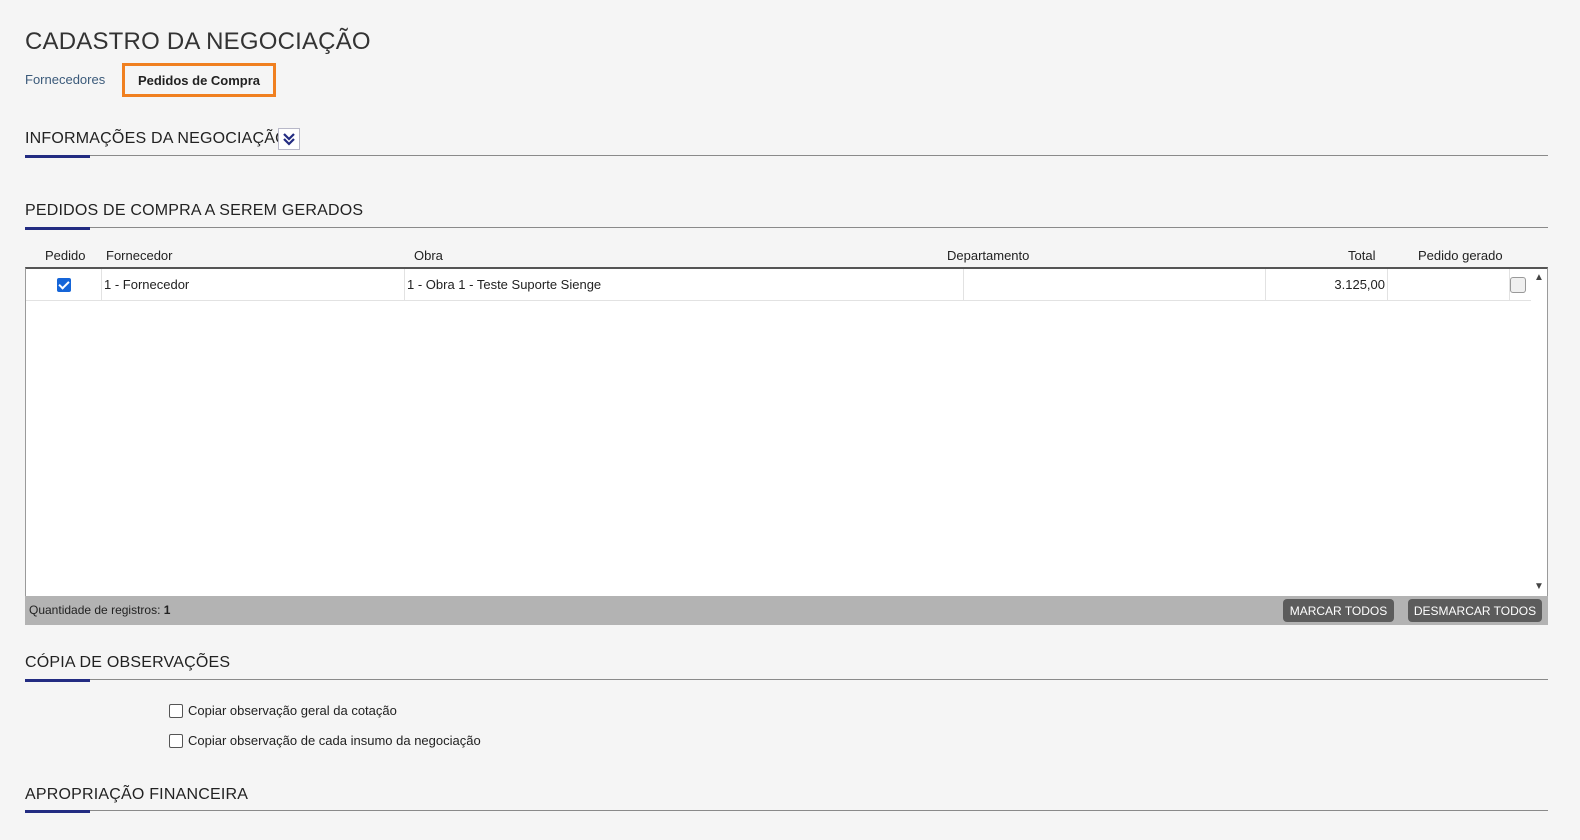 Image resolution: width=1580 pixels, height=840 pixels. What do you see at coordinates (428, 255) in the screenshot?
I see `col-header-obra: Obra` at bounding box center [428, 255].